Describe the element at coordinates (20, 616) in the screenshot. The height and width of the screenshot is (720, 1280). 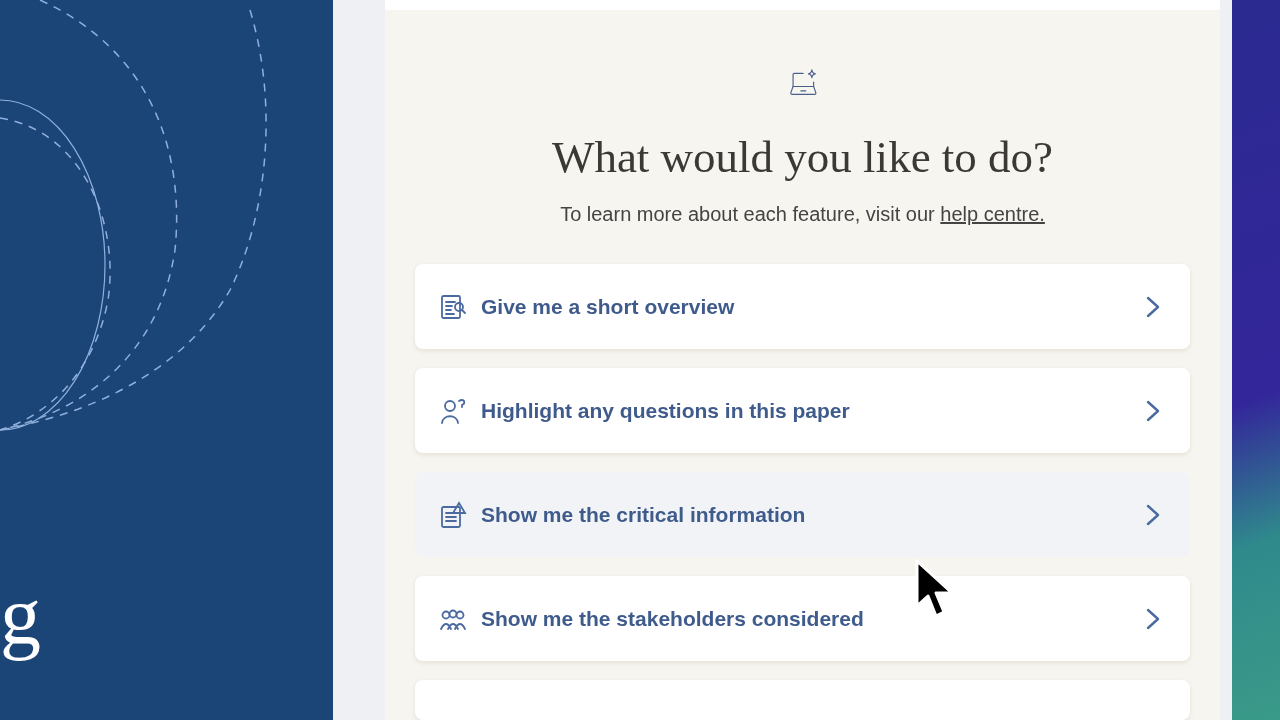
I see `panel-title: g` at that location.